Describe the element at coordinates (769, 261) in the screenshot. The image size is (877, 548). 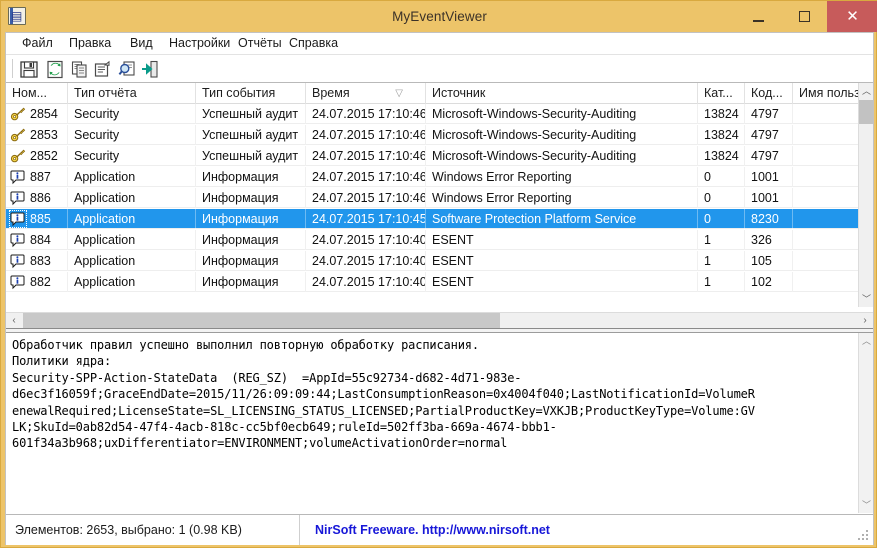
I see `cell-code: 105` at that location.